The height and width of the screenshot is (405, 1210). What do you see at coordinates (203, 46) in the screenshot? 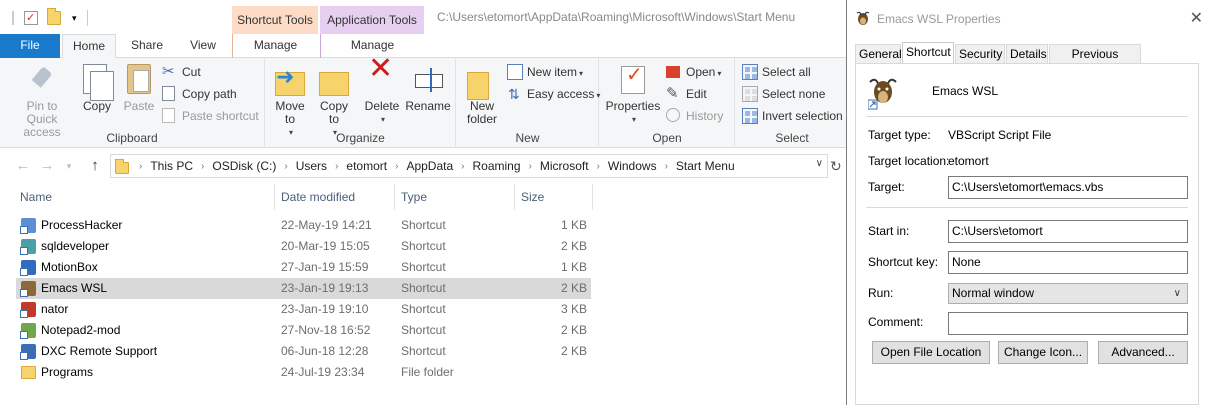
I see `tab-view: View` at bounding box center [203, 46].